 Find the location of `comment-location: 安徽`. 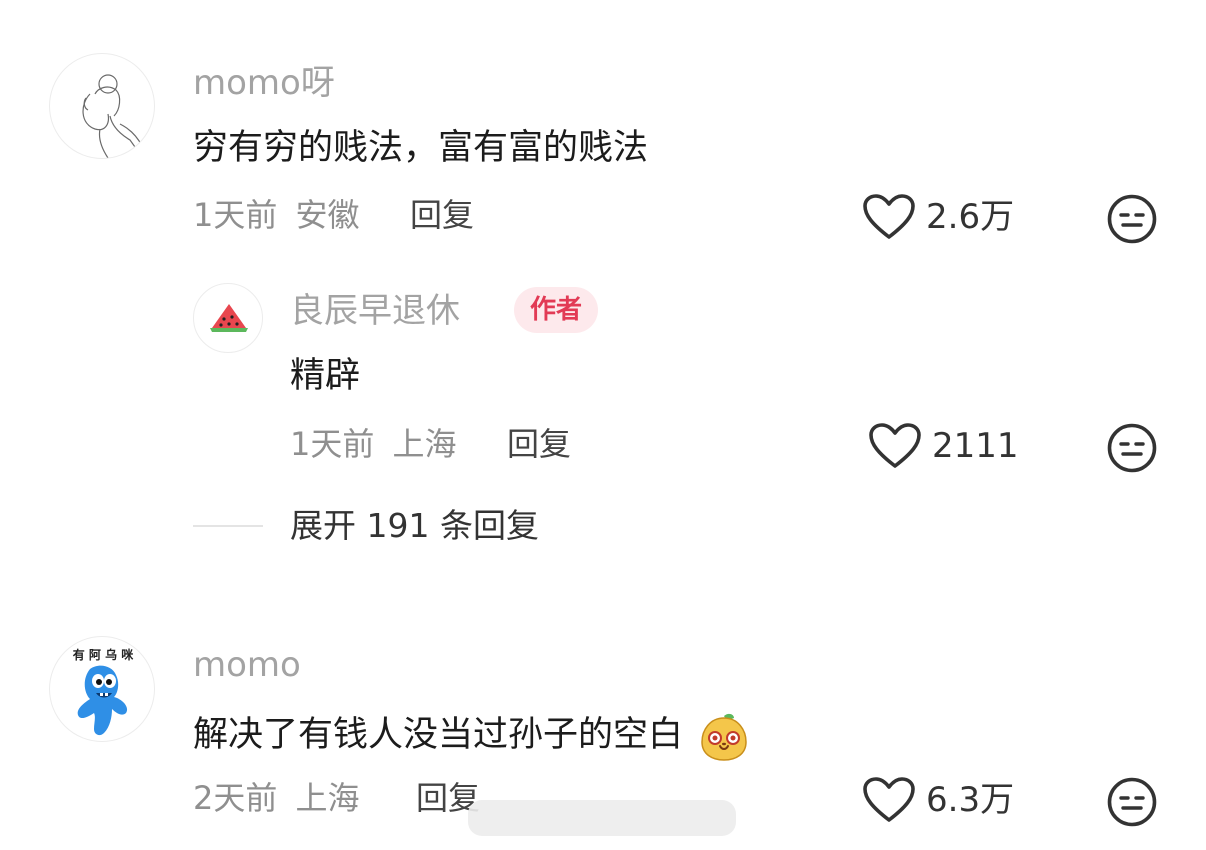

comment-location: 安徽 is located at coordinates (327, 215).